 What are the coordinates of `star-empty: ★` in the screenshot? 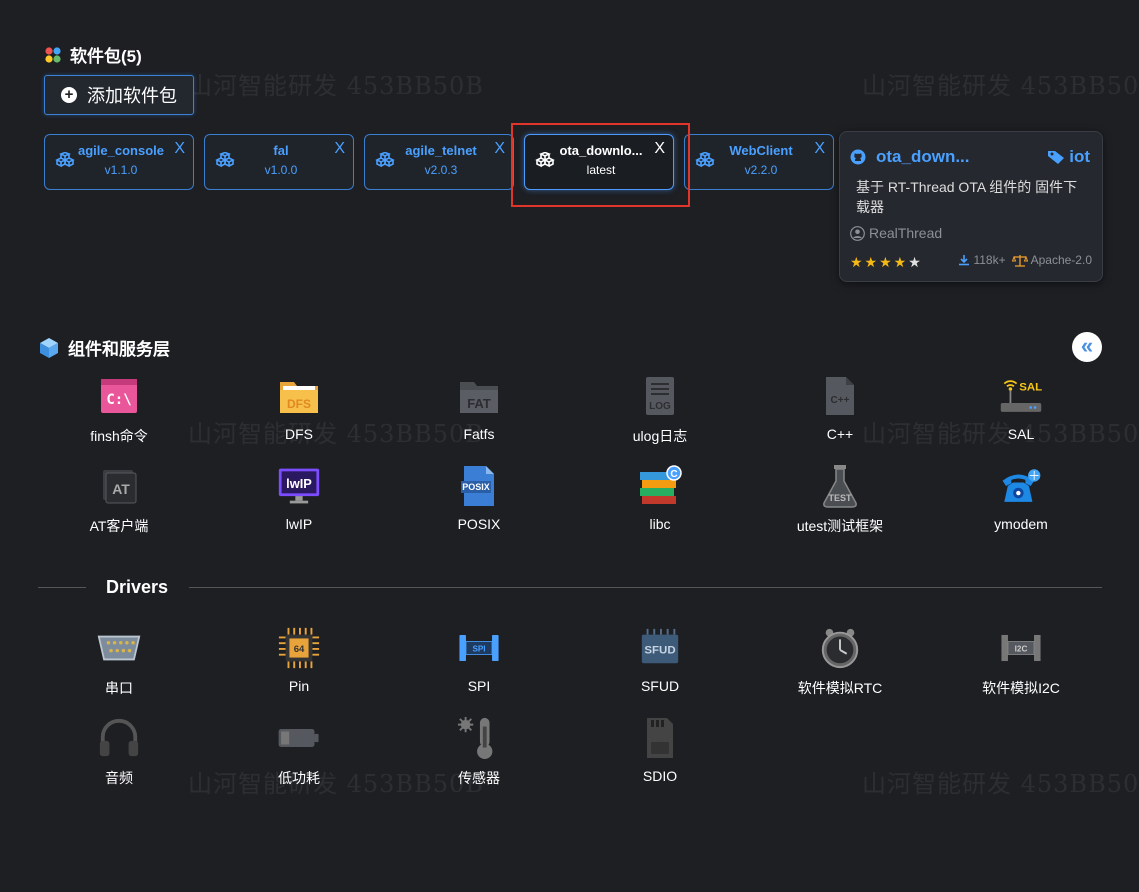 It's located at (915, 262).